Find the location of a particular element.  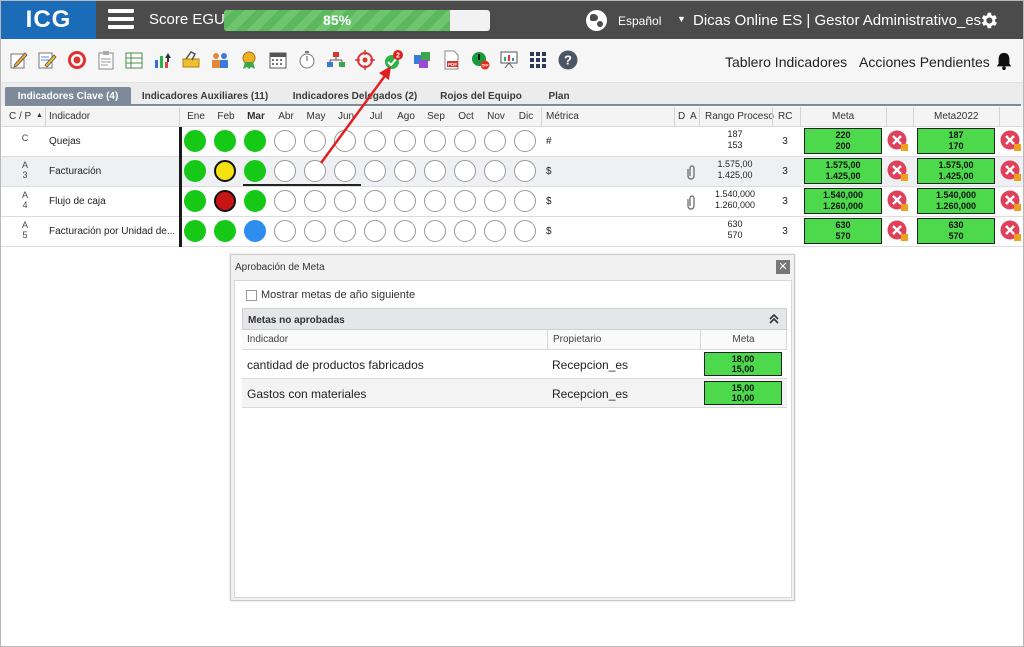

team-icon is located at coordinates (220, 60).